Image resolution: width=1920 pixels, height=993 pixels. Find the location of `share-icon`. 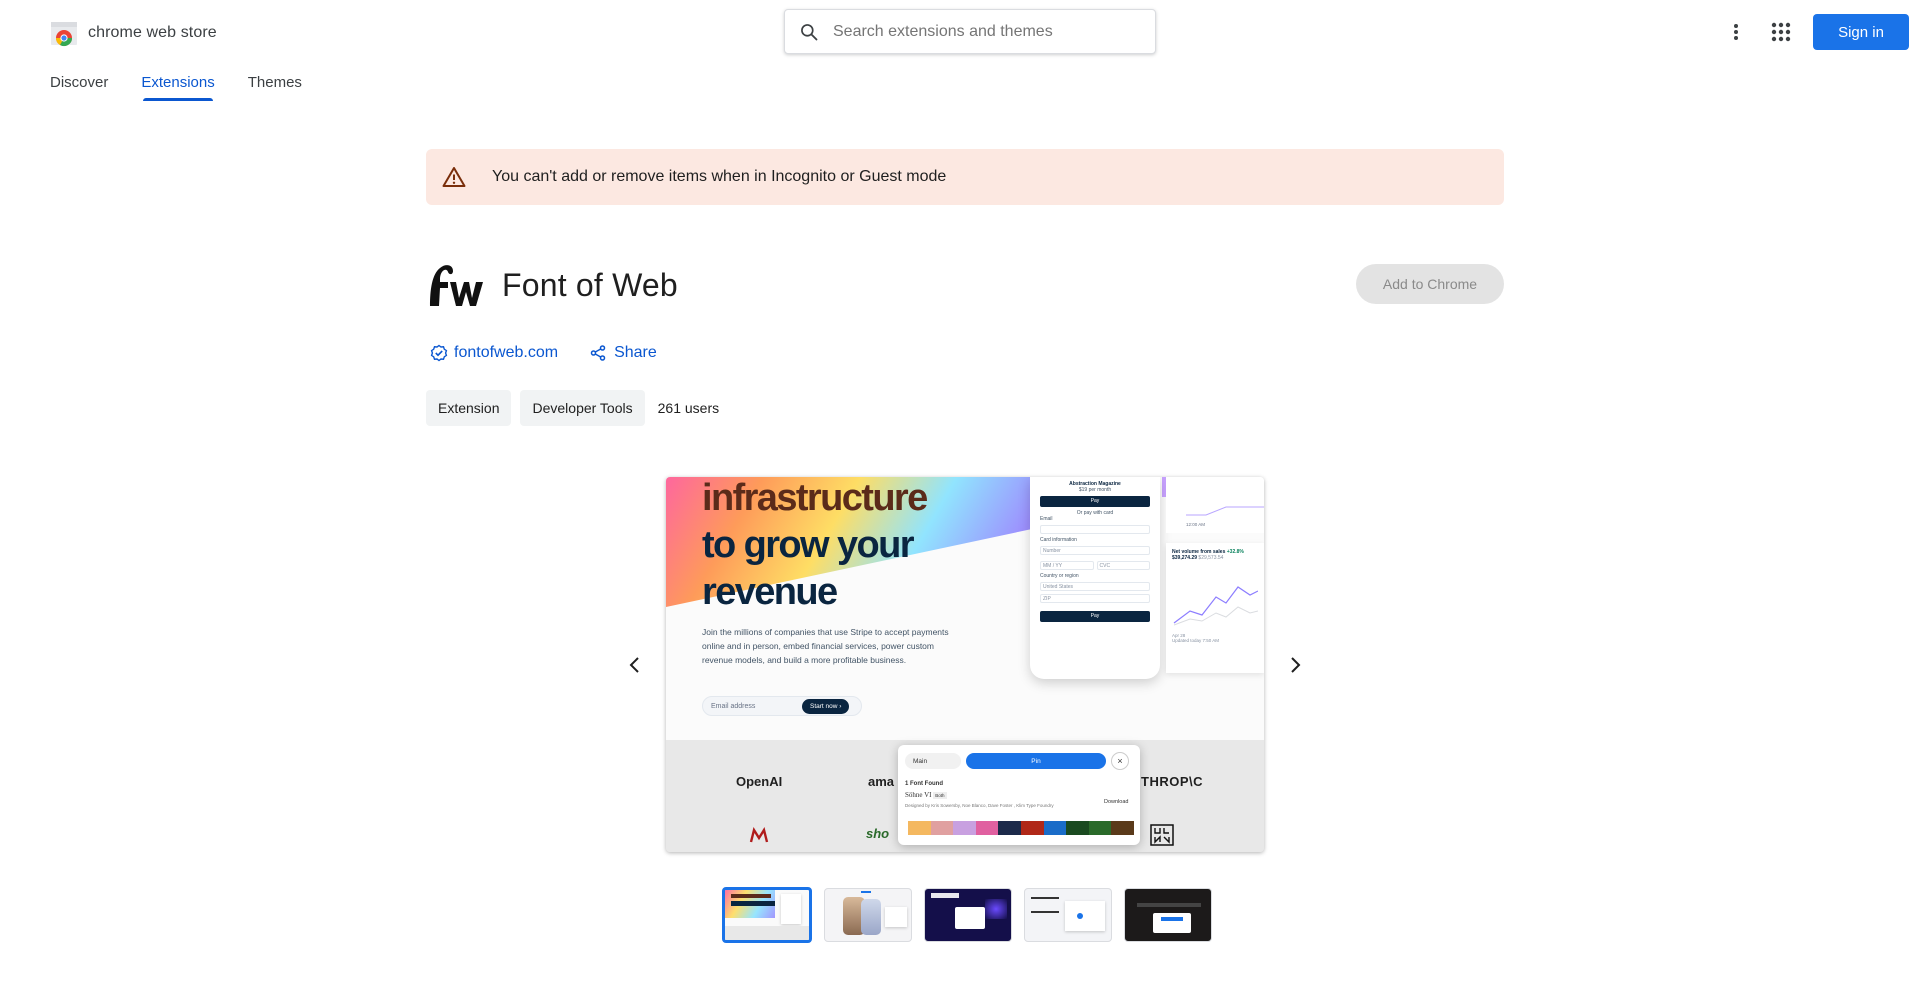

share-icon is located at coordinates (598, 353).